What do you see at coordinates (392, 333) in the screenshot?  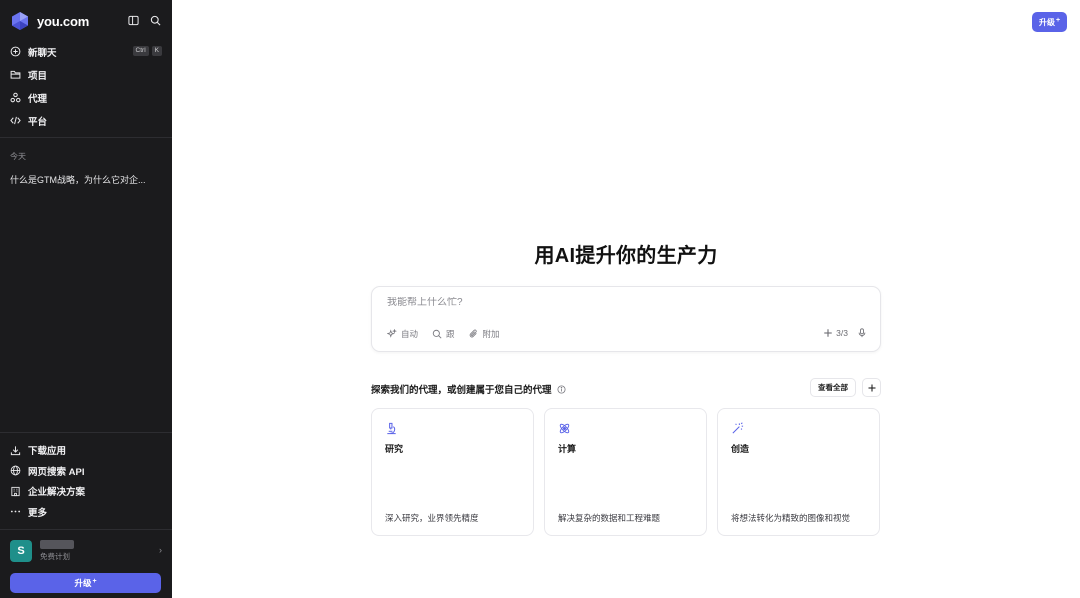 I see `sparkle-icon` at bounding box center [392, 333].